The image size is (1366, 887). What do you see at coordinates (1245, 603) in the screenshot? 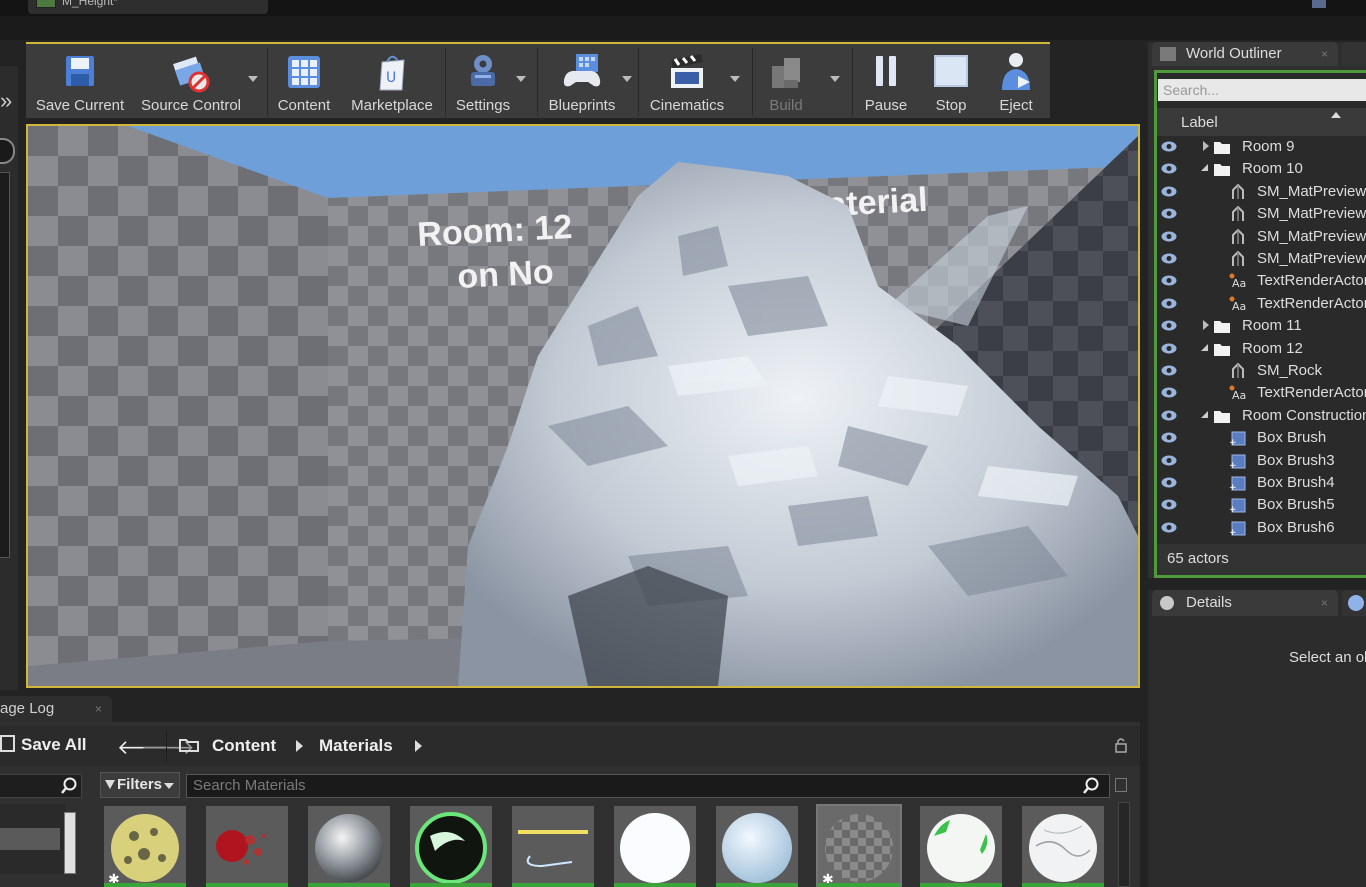
I see `details-tab: Details ×` at bounding box center [1245, 603].